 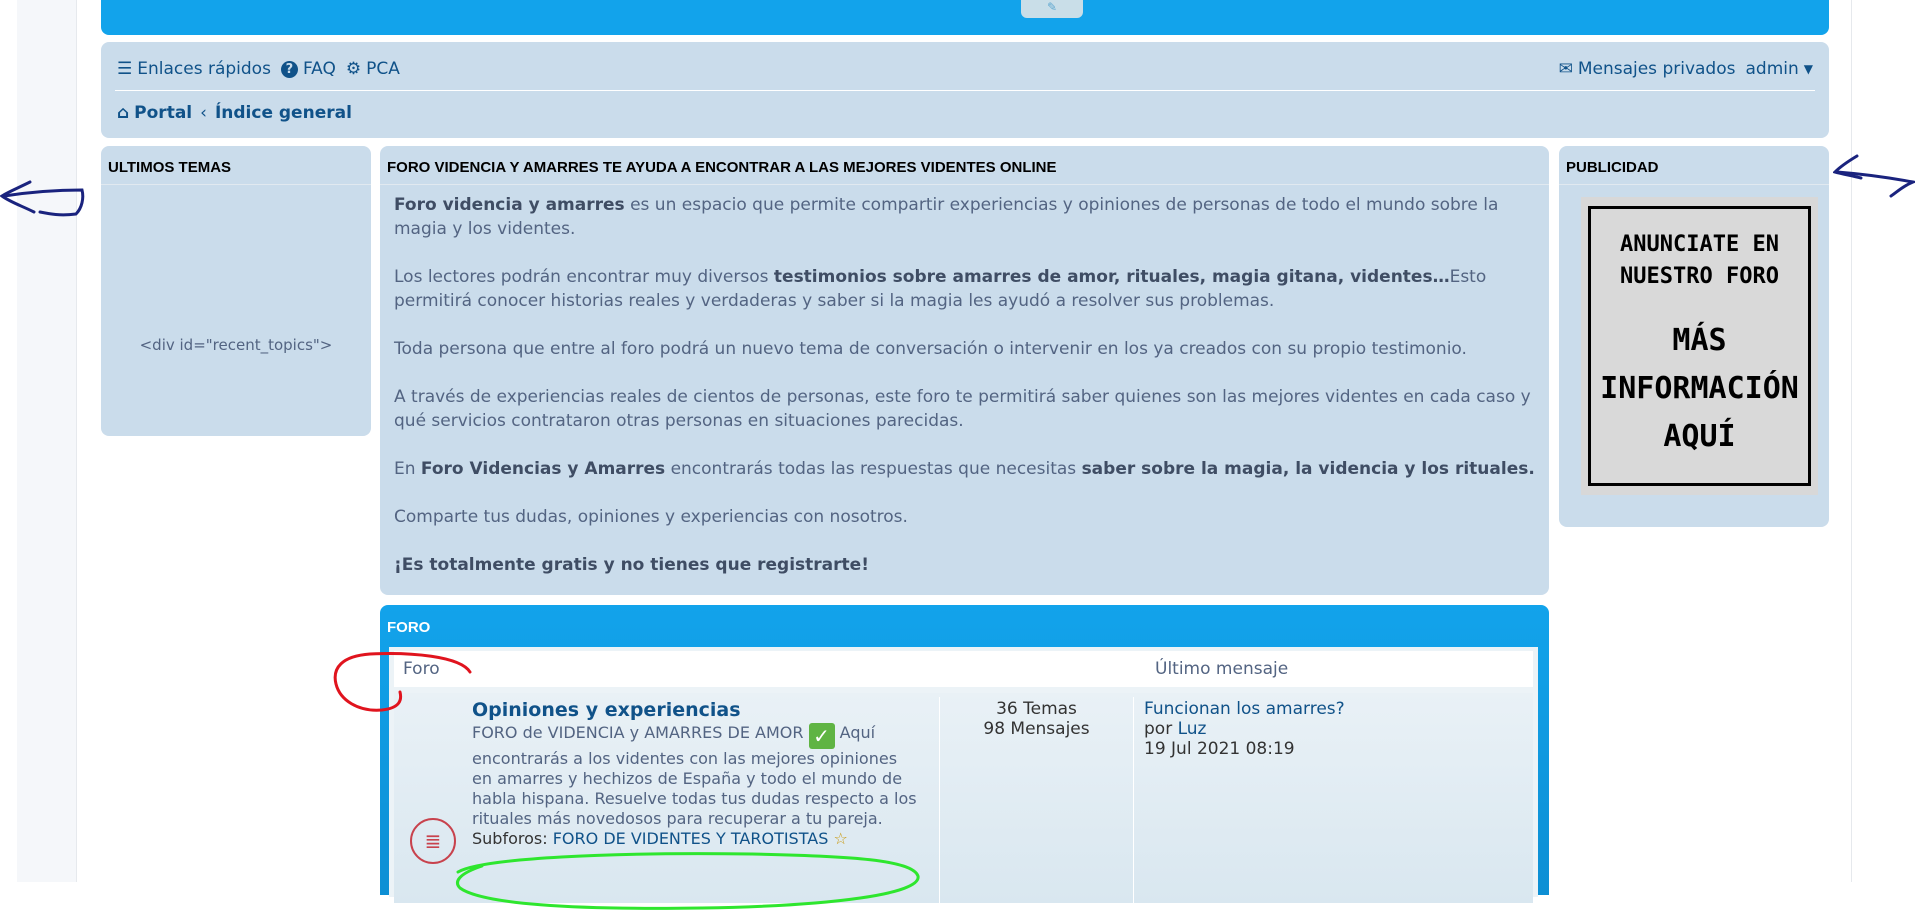 What do you see at coordinates (289, 69) in the screenshot?
I see `question-circle-icon: ?` at bounding box center [289, 69].